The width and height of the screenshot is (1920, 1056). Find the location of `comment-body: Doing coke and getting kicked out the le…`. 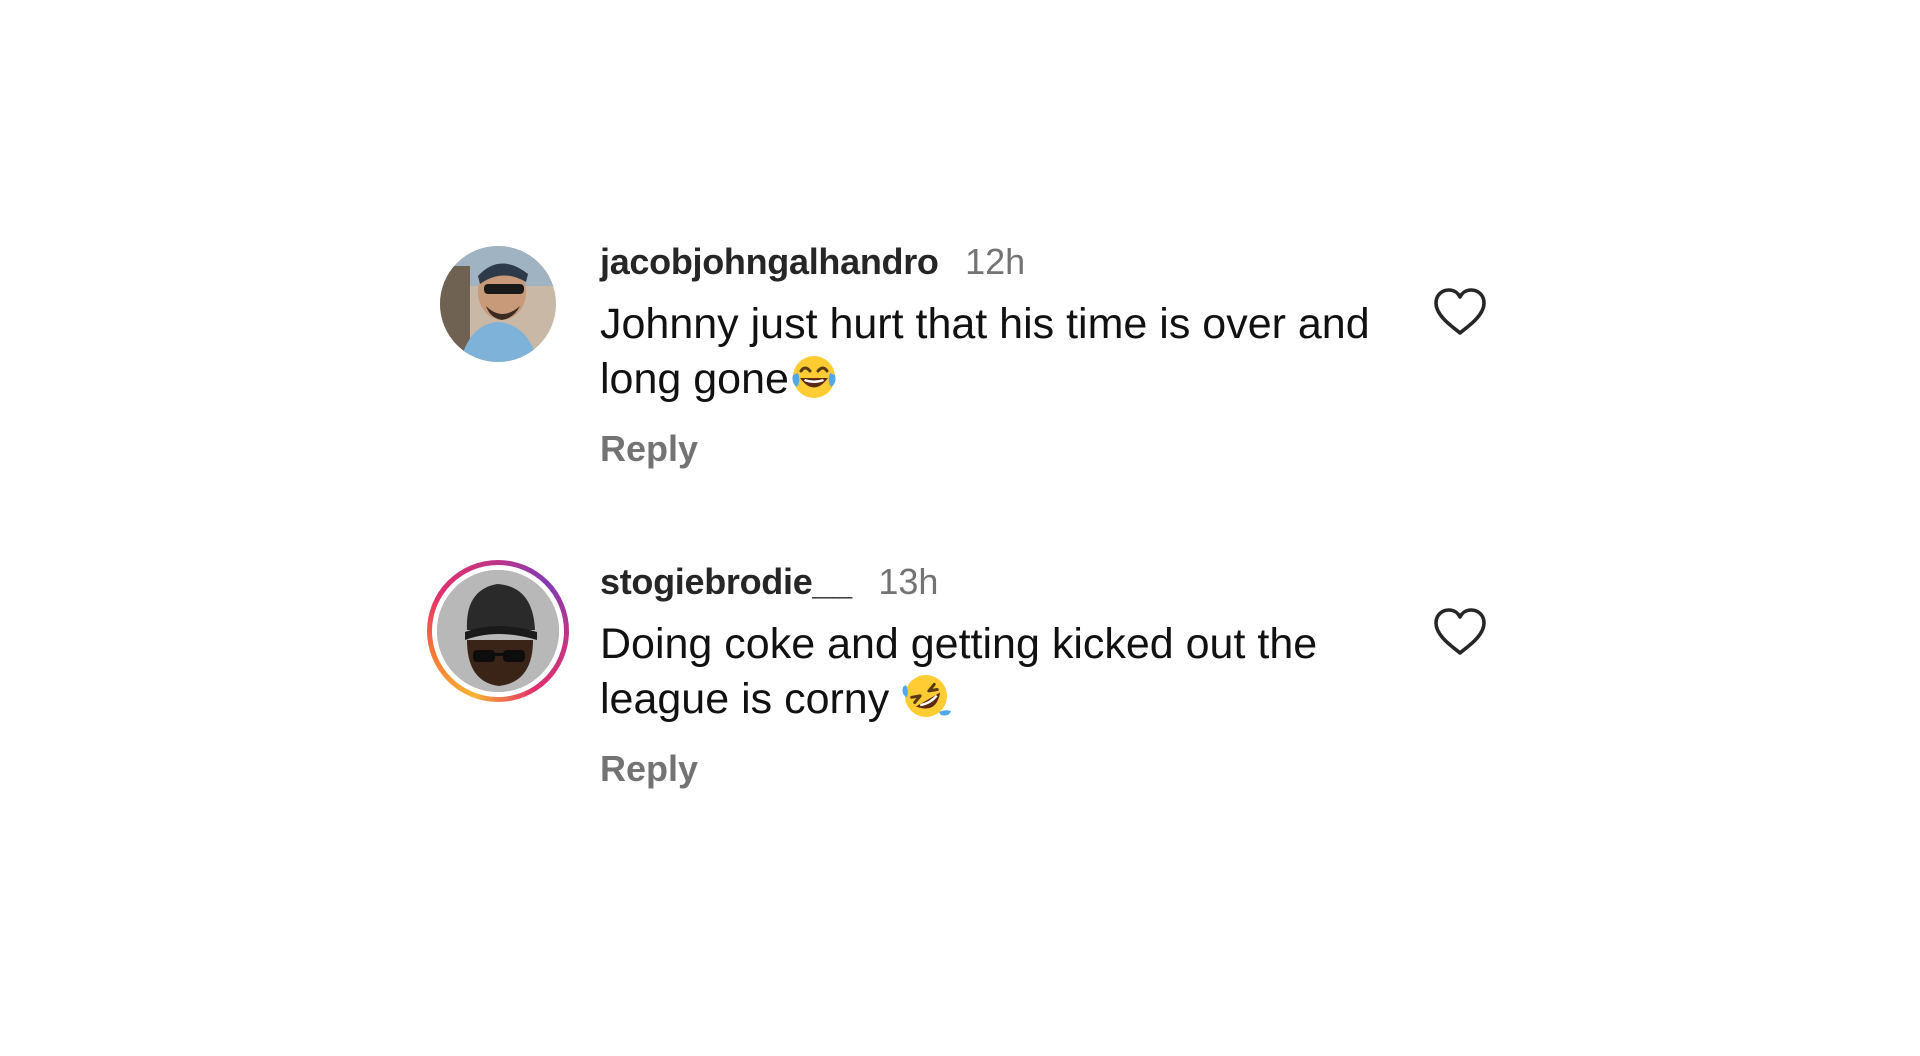

comment-body: Doing coke and getting kicked out the le… is located at coordinates (995, 676).